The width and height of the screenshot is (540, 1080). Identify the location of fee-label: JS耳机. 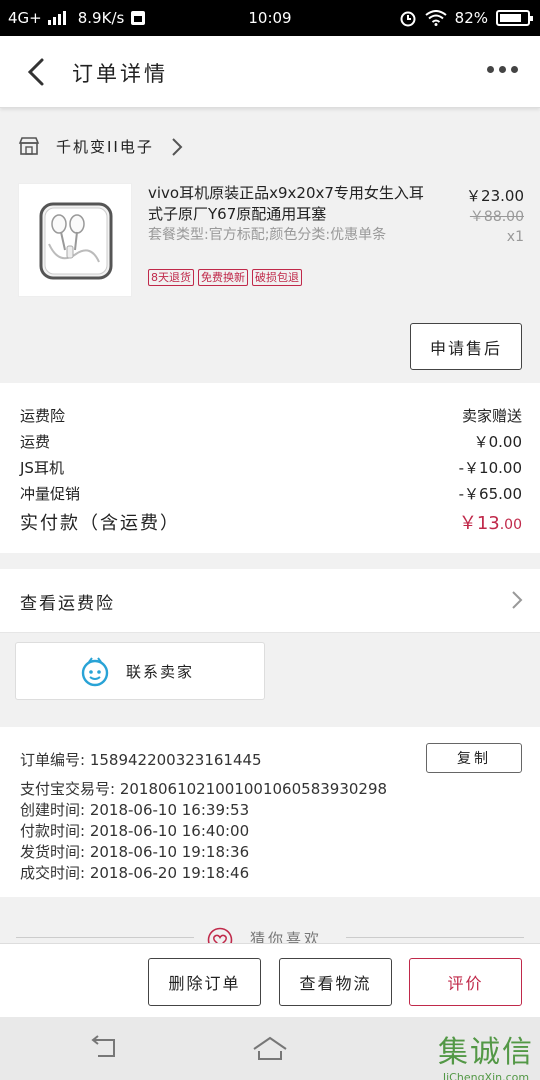
(42, 468).